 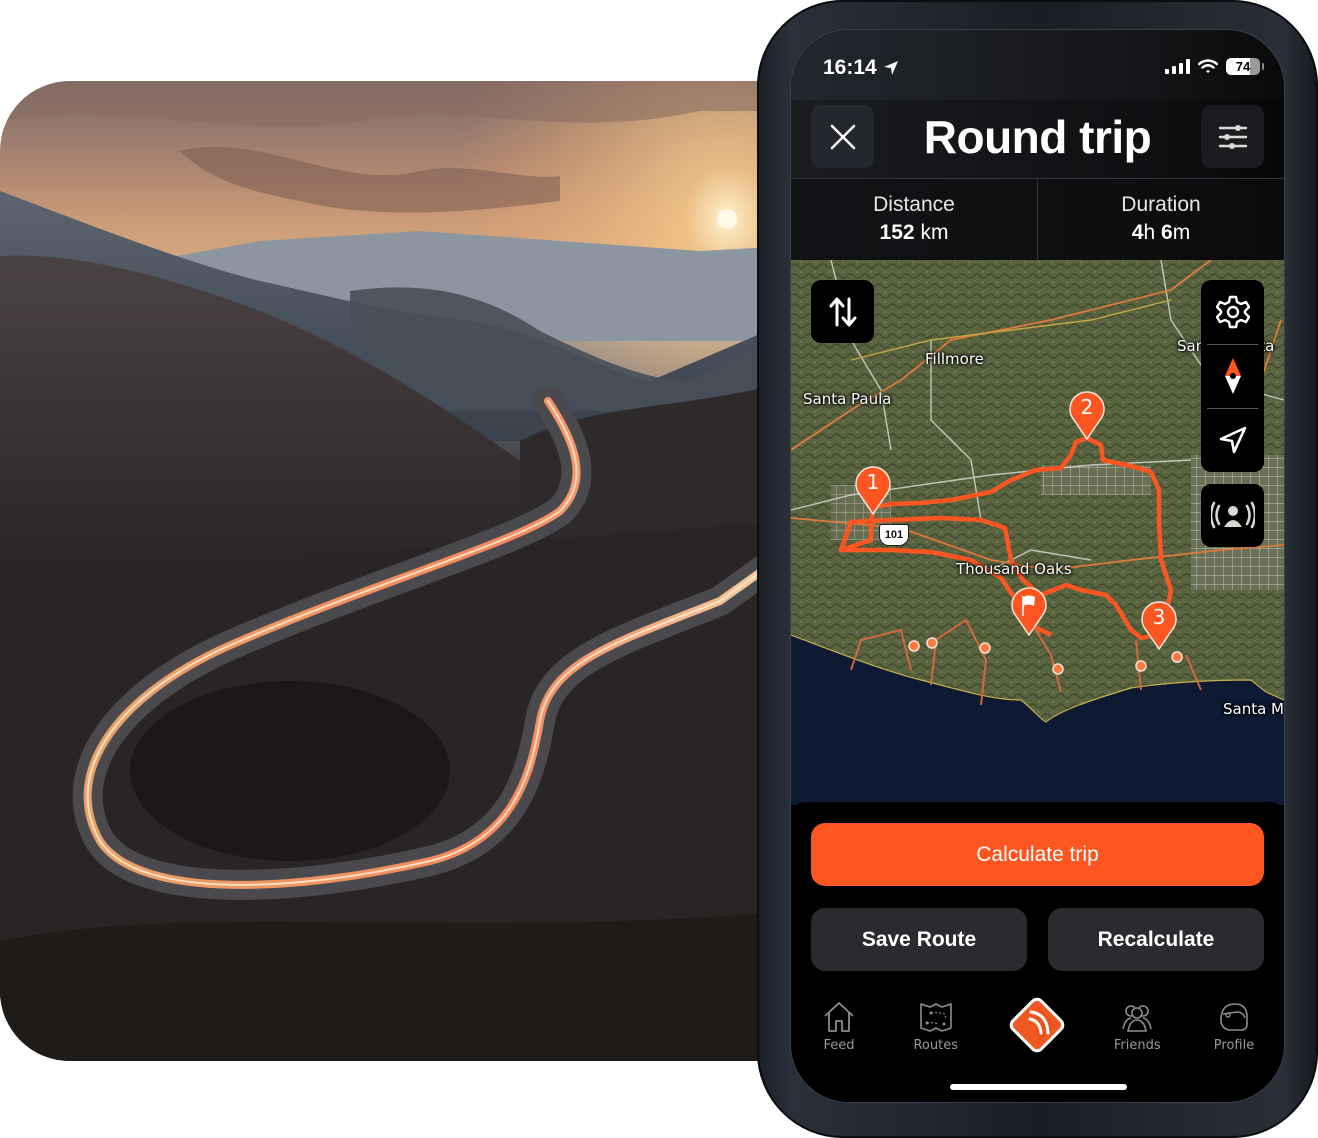 I want to click on tab-friends: Friends, so click(x=1137, y=1025).